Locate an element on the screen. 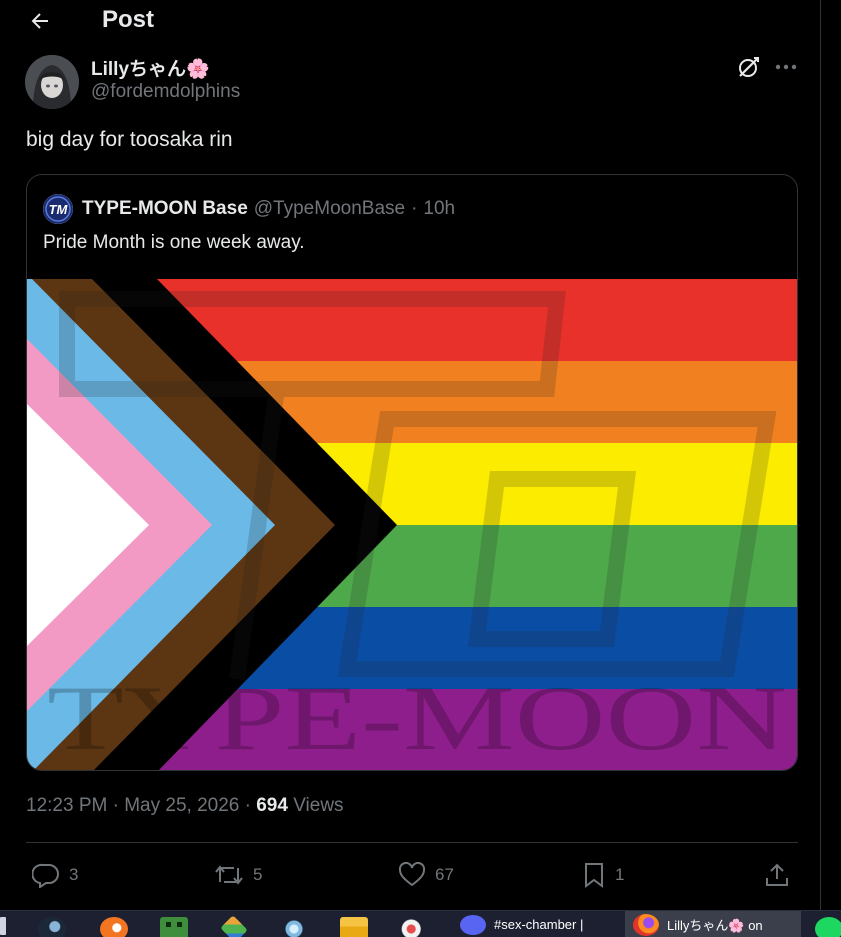 This screenshot has height=937, width=841. file-explorer-icon is located at coordinates (354, 927).